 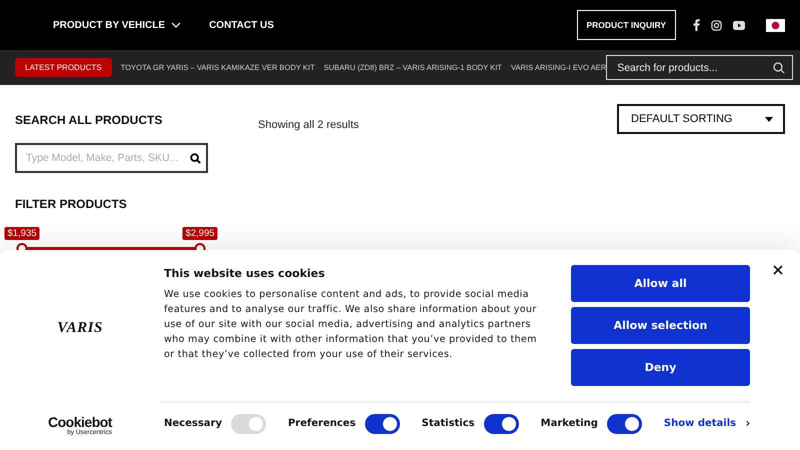 I want to click on section-heading: SEARCH ALL PRODUCTS, so click(x=89, y=120).